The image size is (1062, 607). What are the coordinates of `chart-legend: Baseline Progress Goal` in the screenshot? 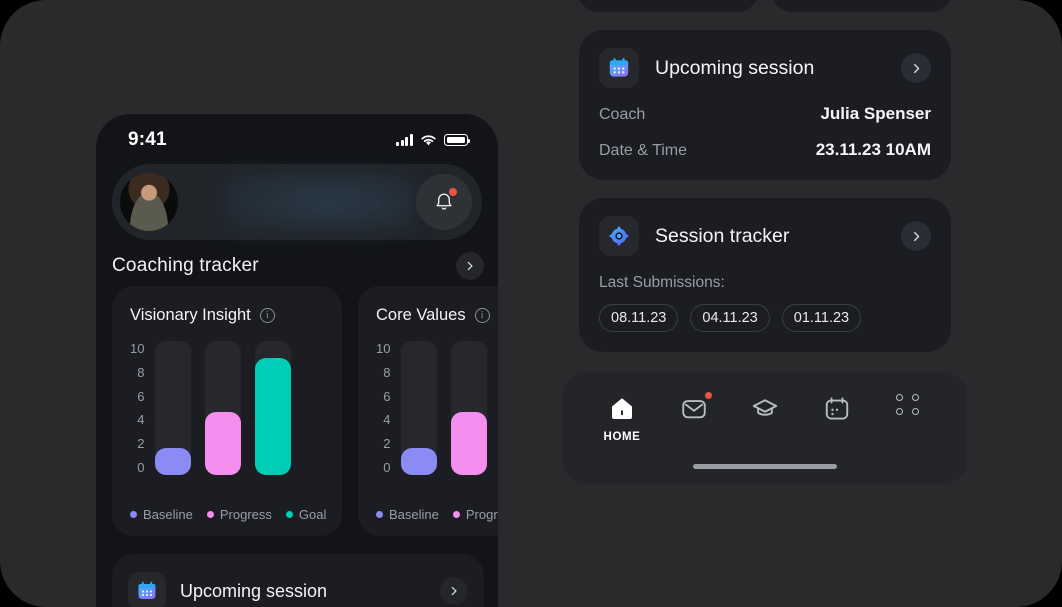 It's located at (228, 514).